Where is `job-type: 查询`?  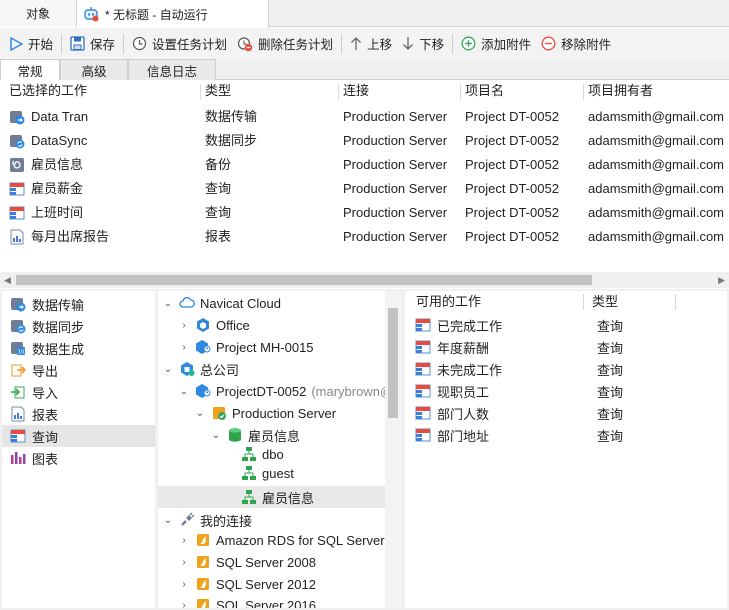 job-type: 查询 is located at coordinates (610, 436).